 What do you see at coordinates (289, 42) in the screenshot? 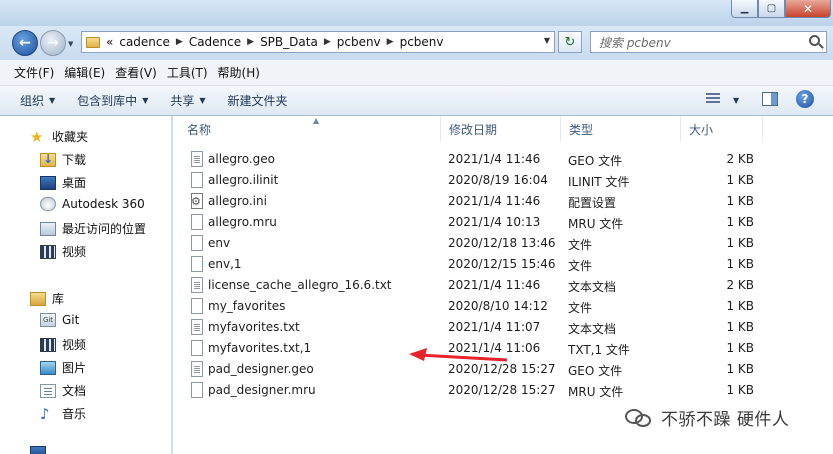
I see `breadcrumb-spb-data: SPB_Data` at bounding box center [289, 42].